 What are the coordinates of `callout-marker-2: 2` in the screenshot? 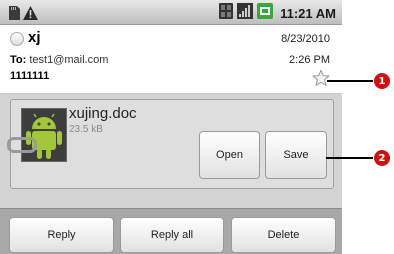 It's located at (382, 158).